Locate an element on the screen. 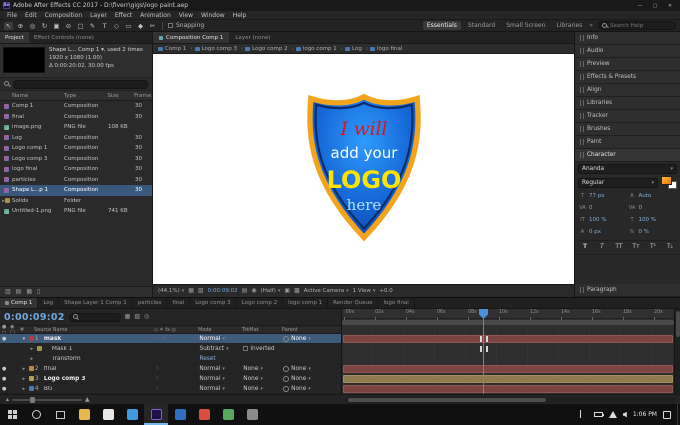 The height and width of the screenshot is (425, 680). timeline-search-box is located at coordinates (94, 317).